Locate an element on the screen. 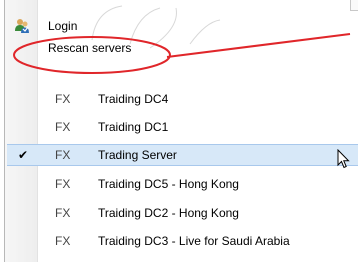 The image size is (358, 262). users-login-icon is located at coordinates (22, 26).